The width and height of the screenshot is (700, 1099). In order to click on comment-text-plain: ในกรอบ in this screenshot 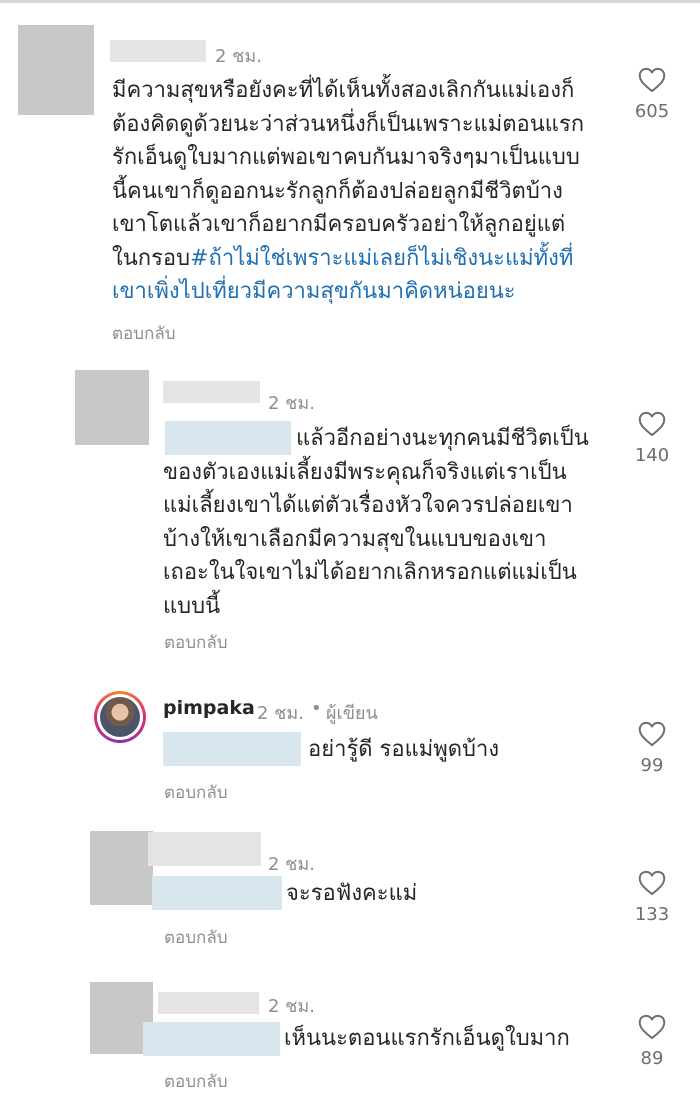, I will do `click(151, 258)`.